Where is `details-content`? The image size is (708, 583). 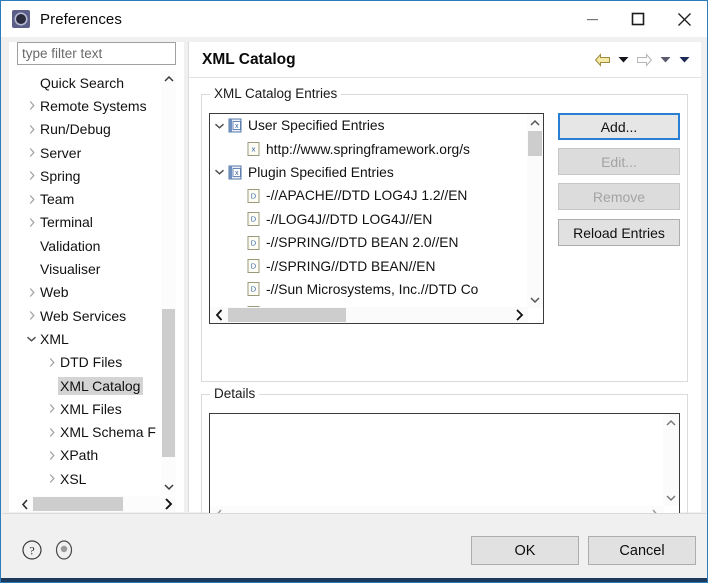 details-content is located at coordinates (437, 460).